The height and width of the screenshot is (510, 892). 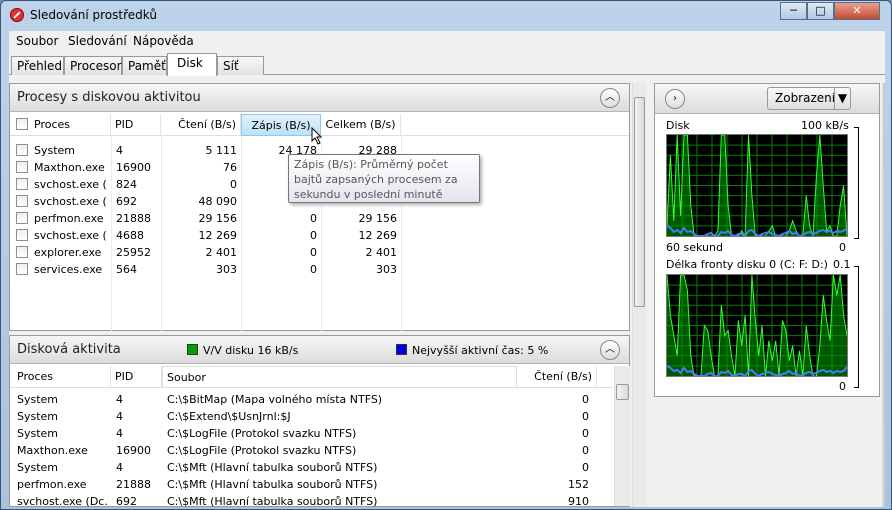 I want to click on cell-soubor: C:\$BitMap (Mapa volného místa NTFS), so click(x=275, y=399).